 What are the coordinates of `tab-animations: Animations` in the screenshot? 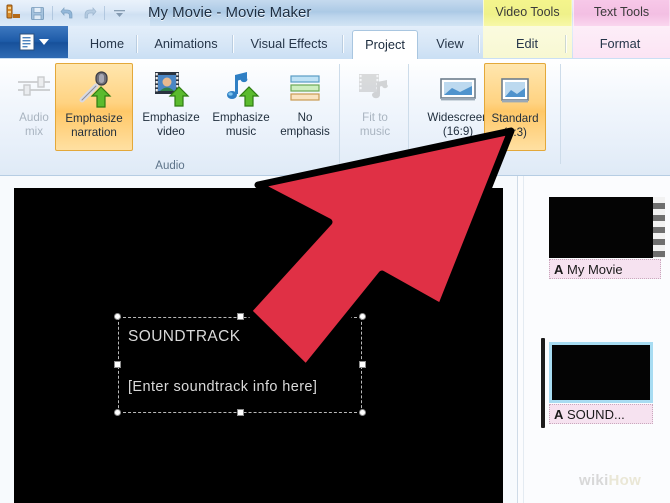 It's located at (186, 44).